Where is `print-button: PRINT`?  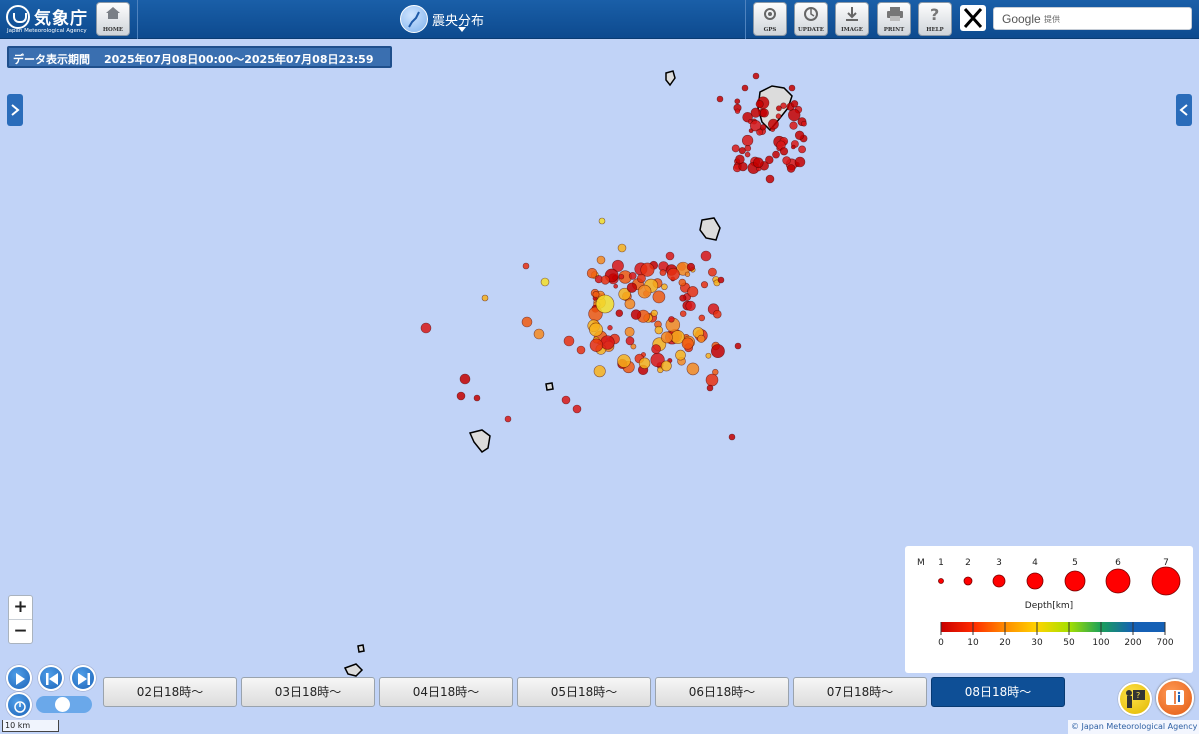 print-button: PRINT is located at coordinates (894, 19).